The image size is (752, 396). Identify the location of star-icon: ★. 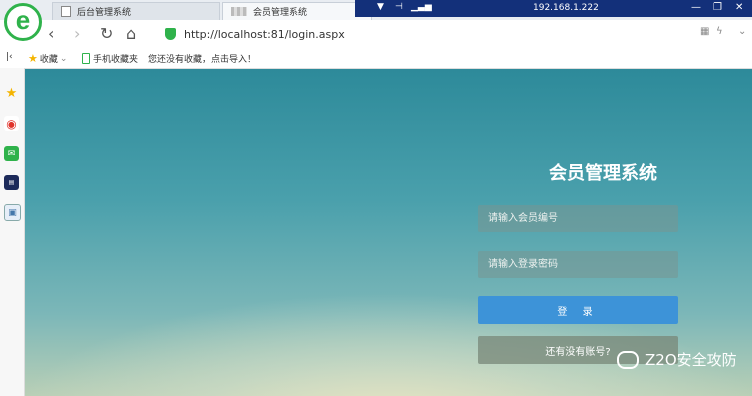
(33, 58).